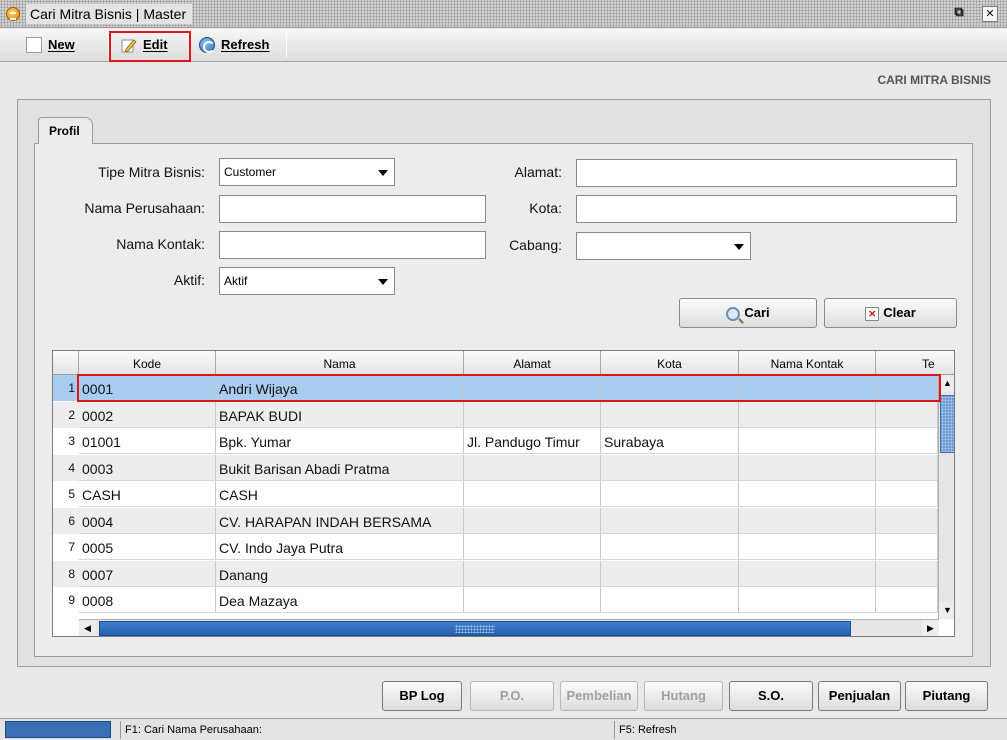  What do you see at coordinates (532, 363) in the screenshot?
I see `column-header-alamat: Alamat` at bounding box center [532, 363].